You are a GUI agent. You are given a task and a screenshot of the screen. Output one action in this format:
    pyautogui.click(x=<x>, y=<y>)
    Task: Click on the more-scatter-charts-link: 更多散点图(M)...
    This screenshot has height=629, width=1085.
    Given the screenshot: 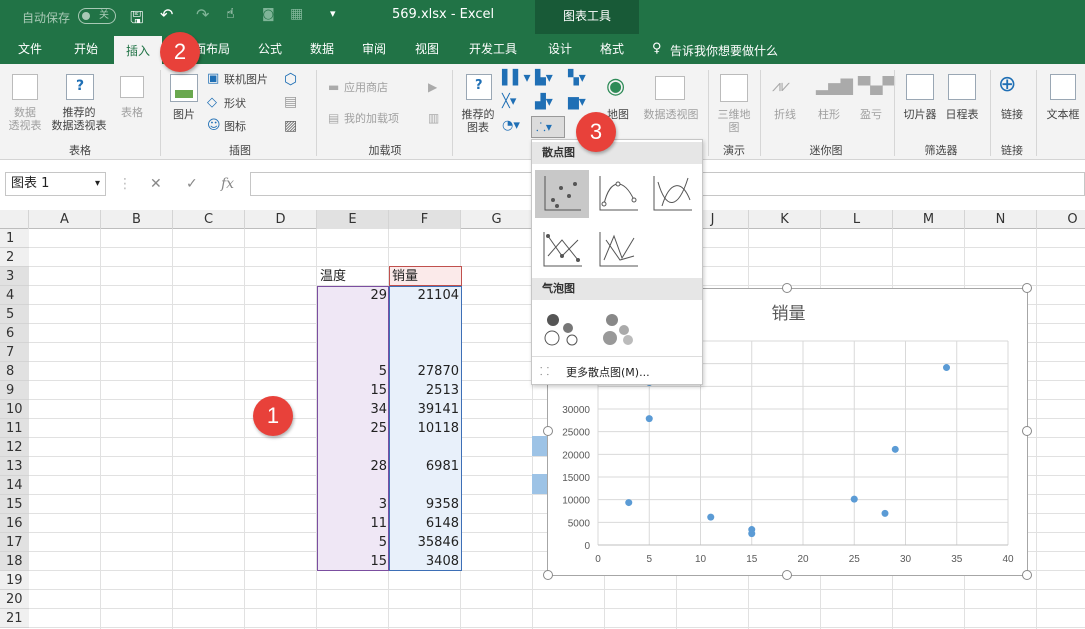 What is the action you would take?
    pyautogui.click(x=608, y=372)
    